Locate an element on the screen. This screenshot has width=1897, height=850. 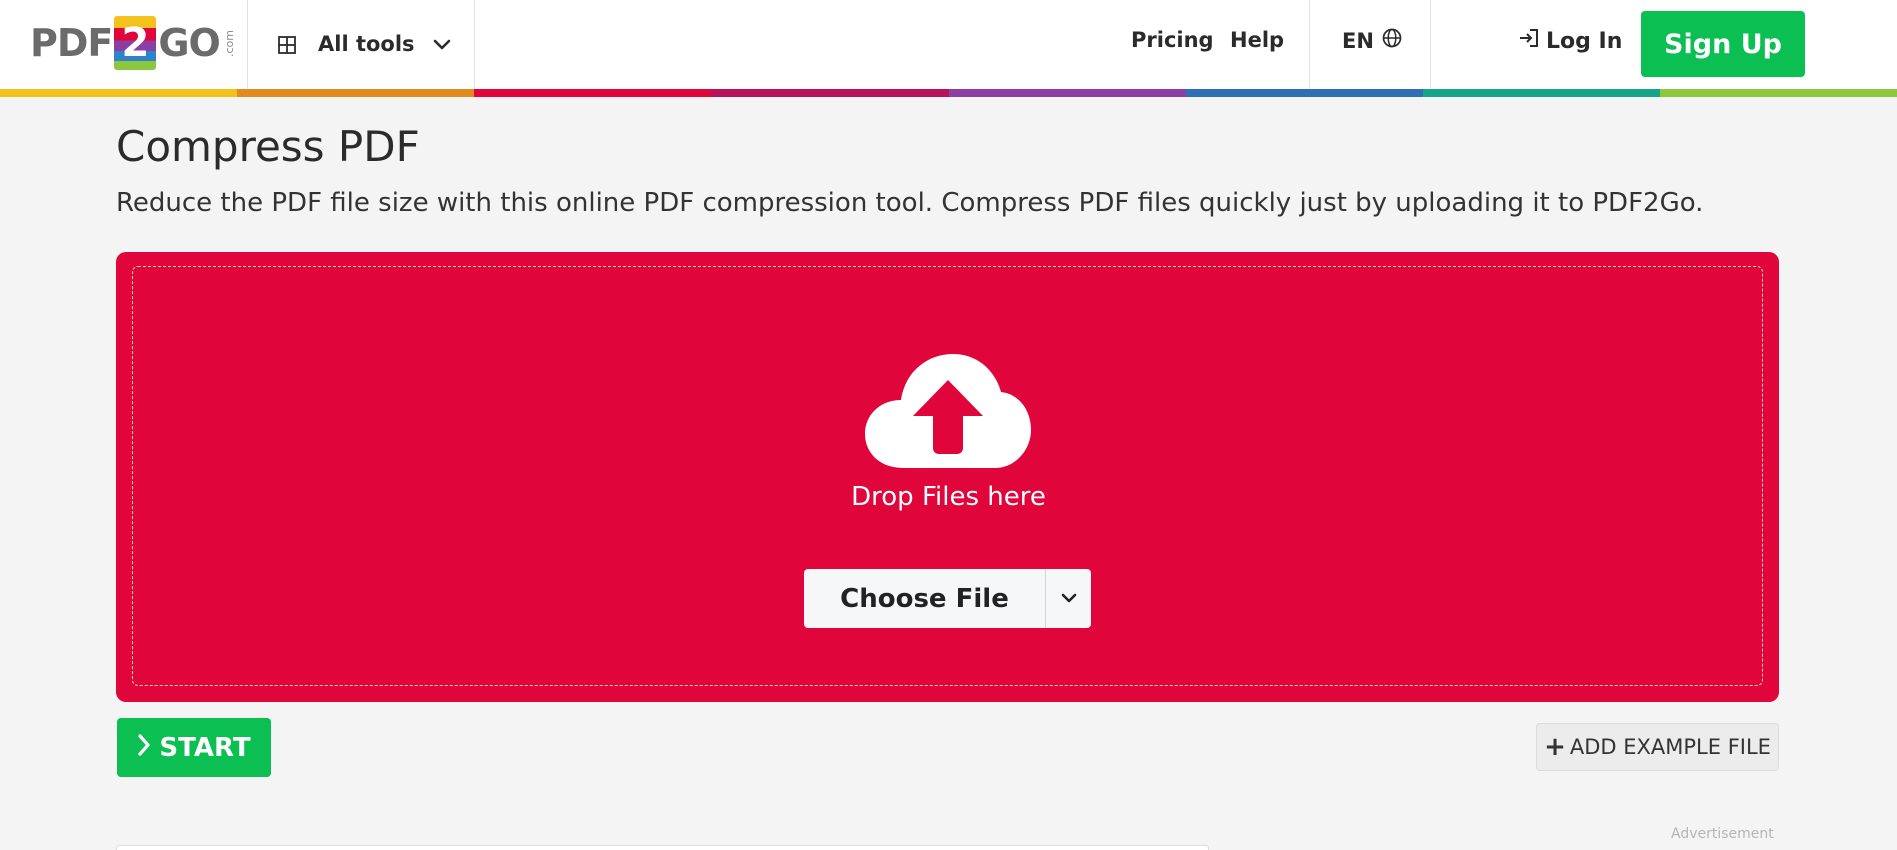
logo: PDF 2 GO .com is located at coordinates (133, 43).